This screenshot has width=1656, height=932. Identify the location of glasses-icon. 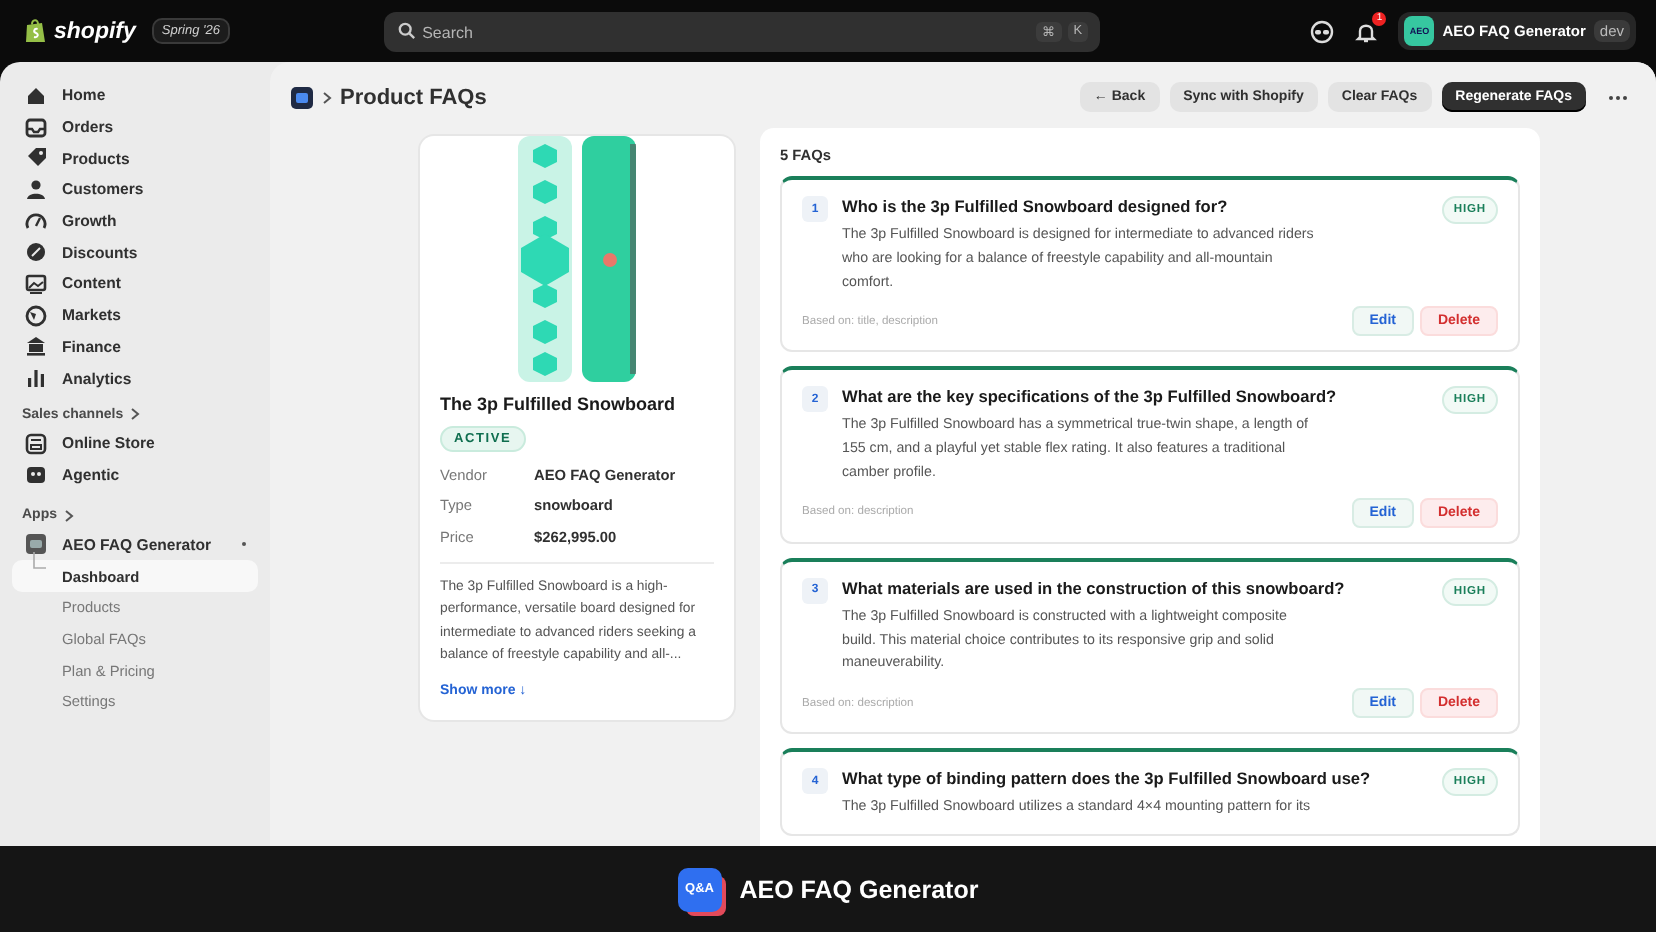
(1322, 31).